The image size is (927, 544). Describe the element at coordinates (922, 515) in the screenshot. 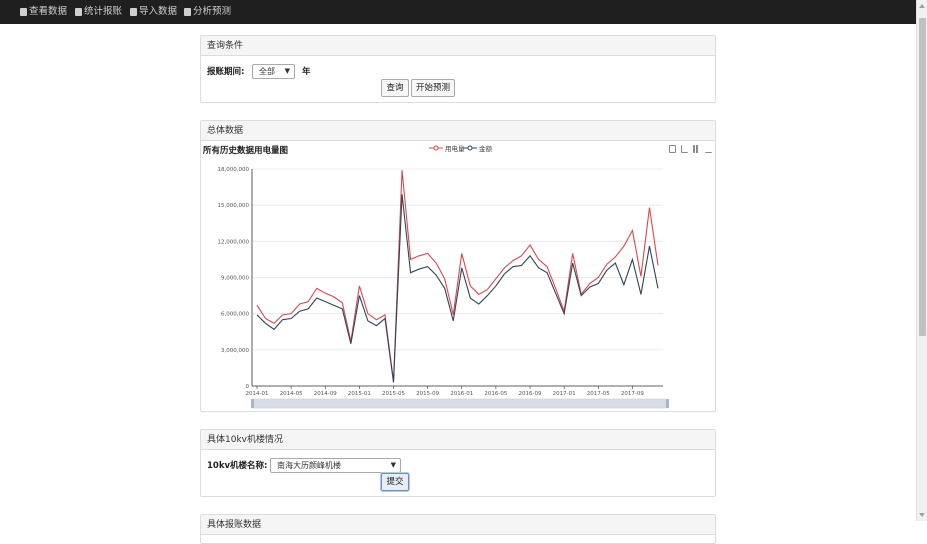

I see `scroll-down-icon` at that location.